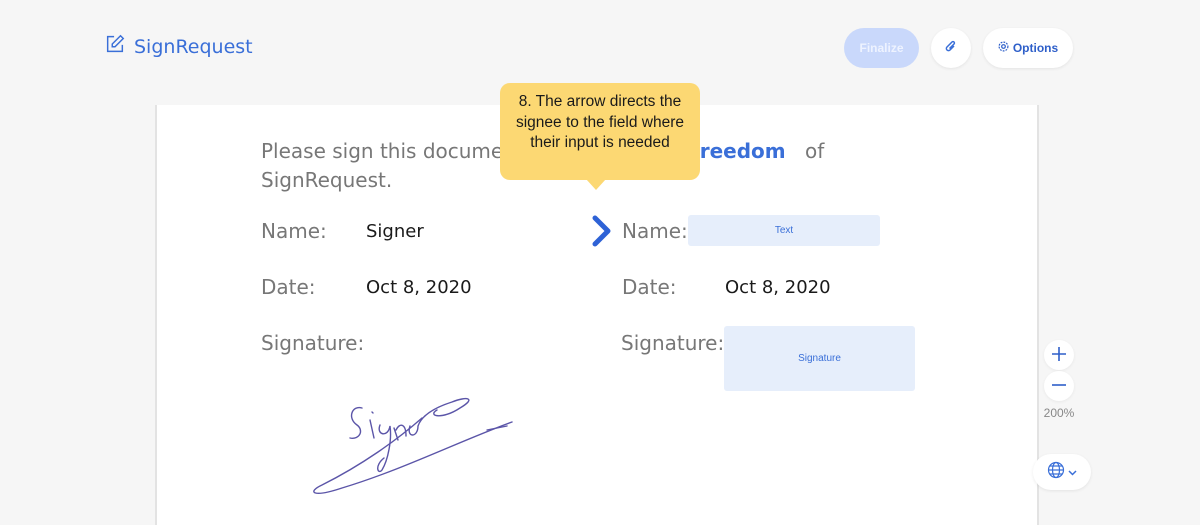 The height and width of the screenshot is (525, 1200). Describe the element at coordinates (1035, 48) in the screenshot. I see `options-label: Options` at that location.